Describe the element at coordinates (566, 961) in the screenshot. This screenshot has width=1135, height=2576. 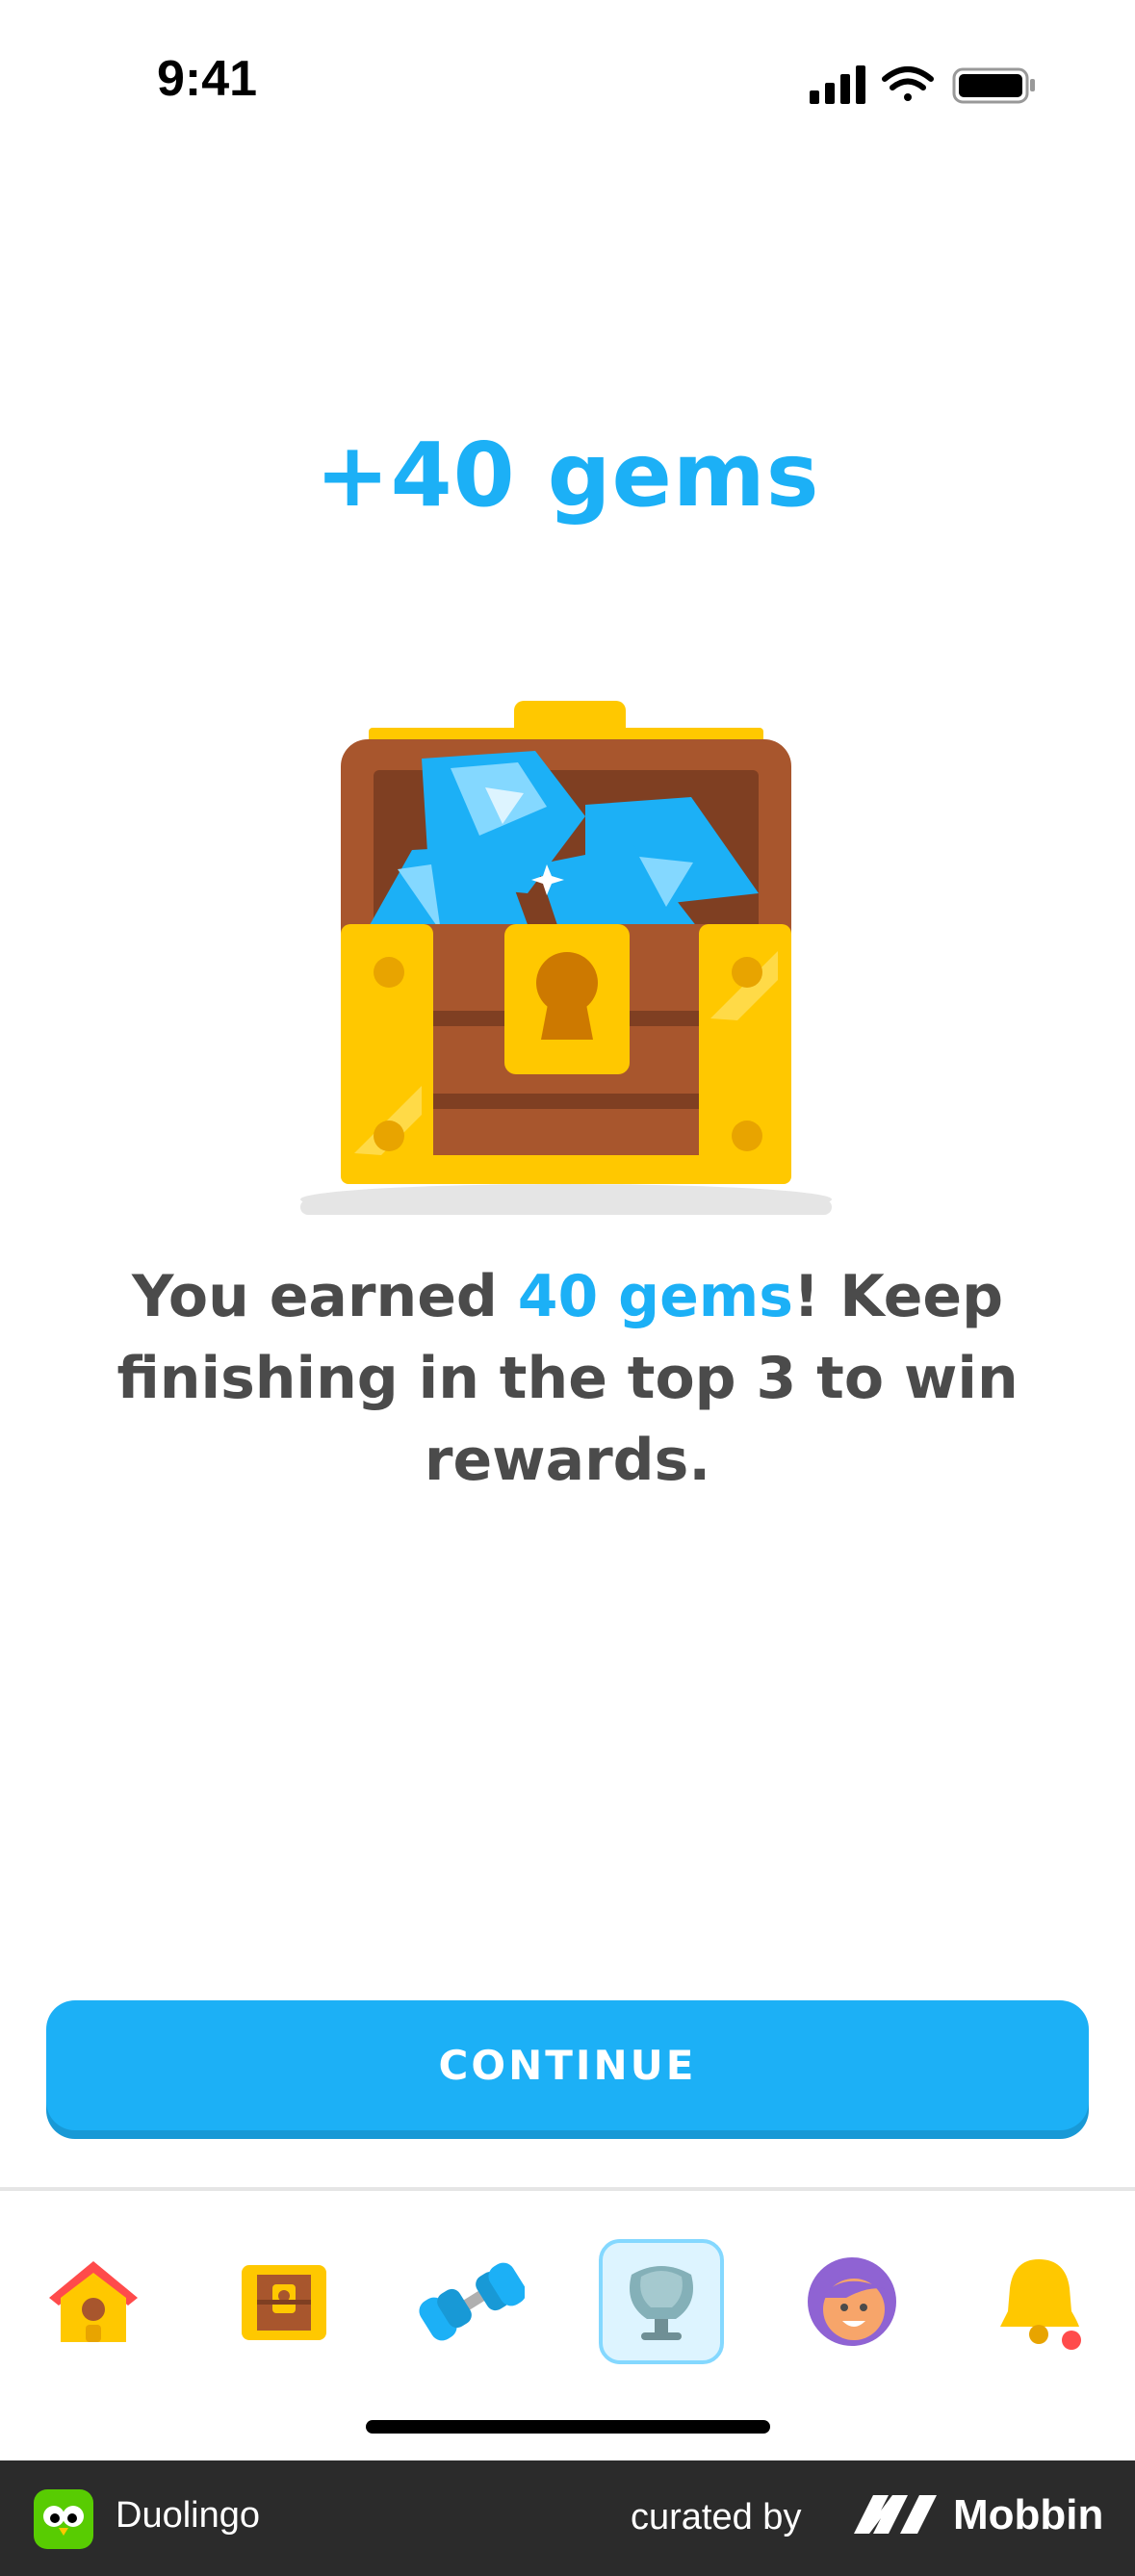
I see `treasure-chest-illustration` at that location.